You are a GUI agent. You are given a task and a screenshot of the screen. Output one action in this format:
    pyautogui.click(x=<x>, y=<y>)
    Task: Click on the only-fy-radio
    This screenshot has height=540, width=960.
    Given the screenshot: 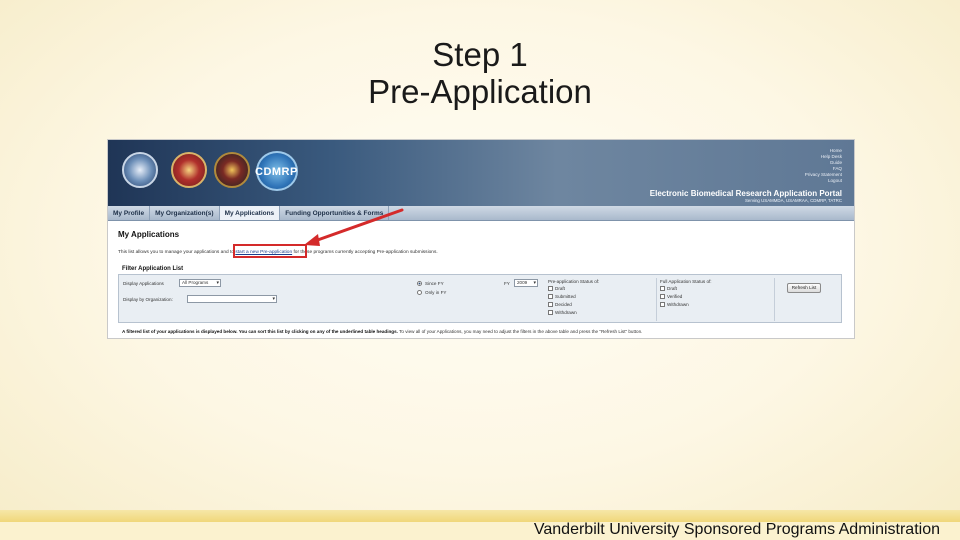 What is the action you would take?
    pyautogui.click(x=419, y=292)
    